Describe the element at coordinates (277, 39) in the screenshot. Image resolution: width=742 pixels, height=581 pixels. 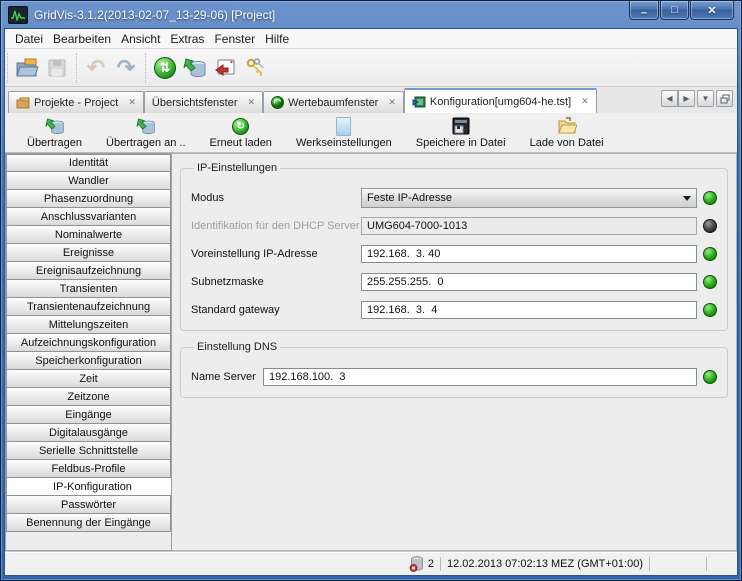
I see `menu-hilfe: Hilfe` at that location.